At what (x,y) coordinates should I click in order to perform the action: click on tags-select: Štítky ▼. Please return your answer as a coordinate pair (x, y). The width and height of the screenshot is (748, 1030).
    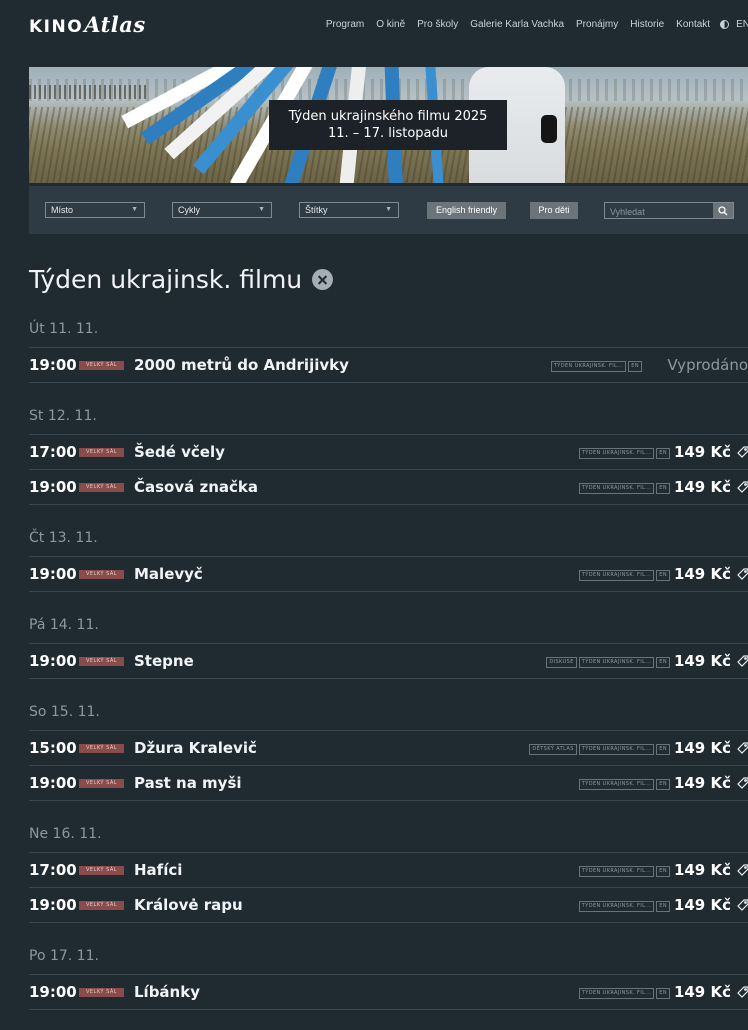
    Looking at the image, I should click on (349, 210).